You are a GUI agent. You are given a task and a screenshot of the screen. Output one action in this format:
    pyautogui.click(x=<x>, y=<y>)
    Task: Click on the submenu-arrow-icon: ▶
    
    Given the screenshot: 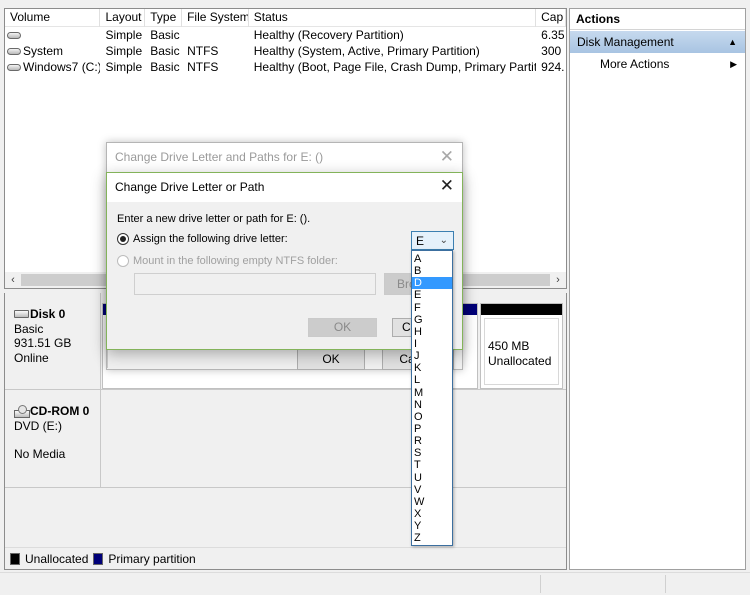 What is the action you would take?
    pyautogui.click(x=733, y=64)
    